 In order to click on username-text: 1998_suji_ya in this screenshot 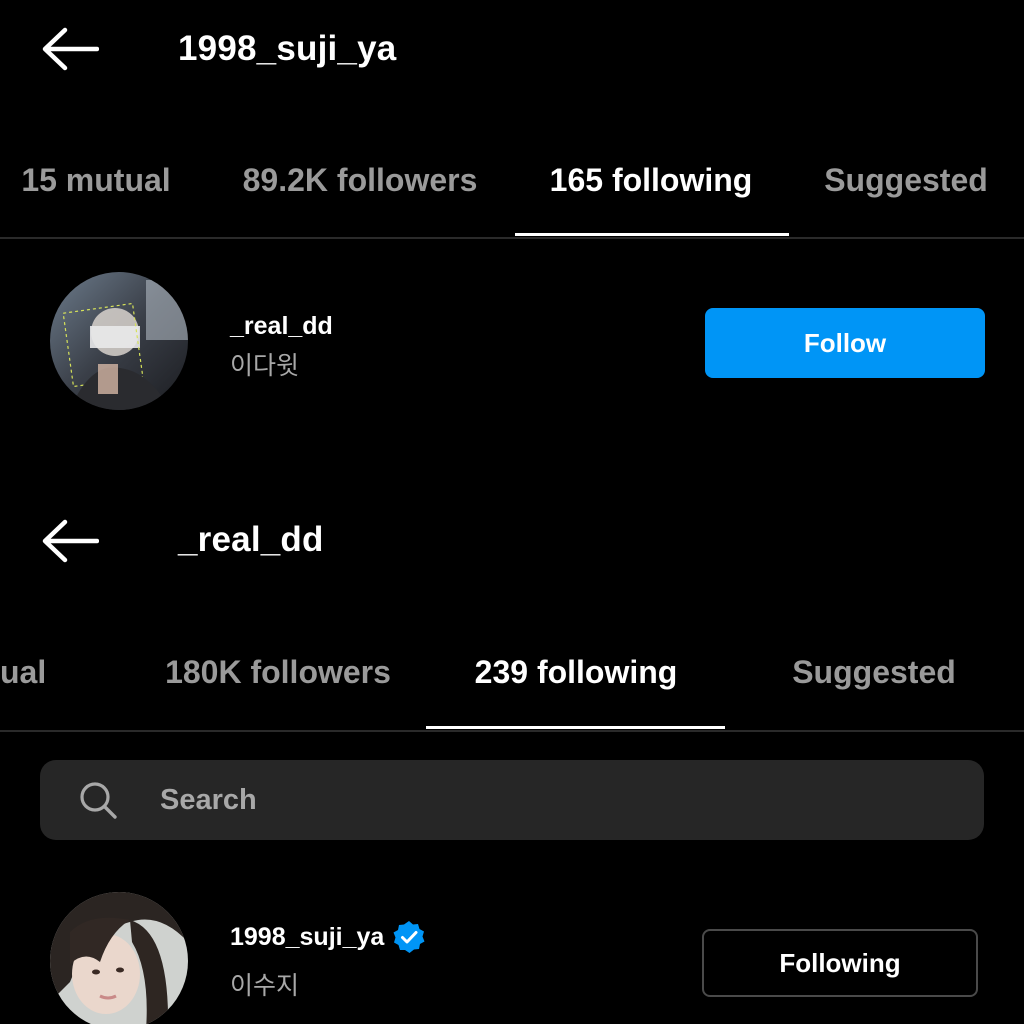, I will do `click(307, 936)`.